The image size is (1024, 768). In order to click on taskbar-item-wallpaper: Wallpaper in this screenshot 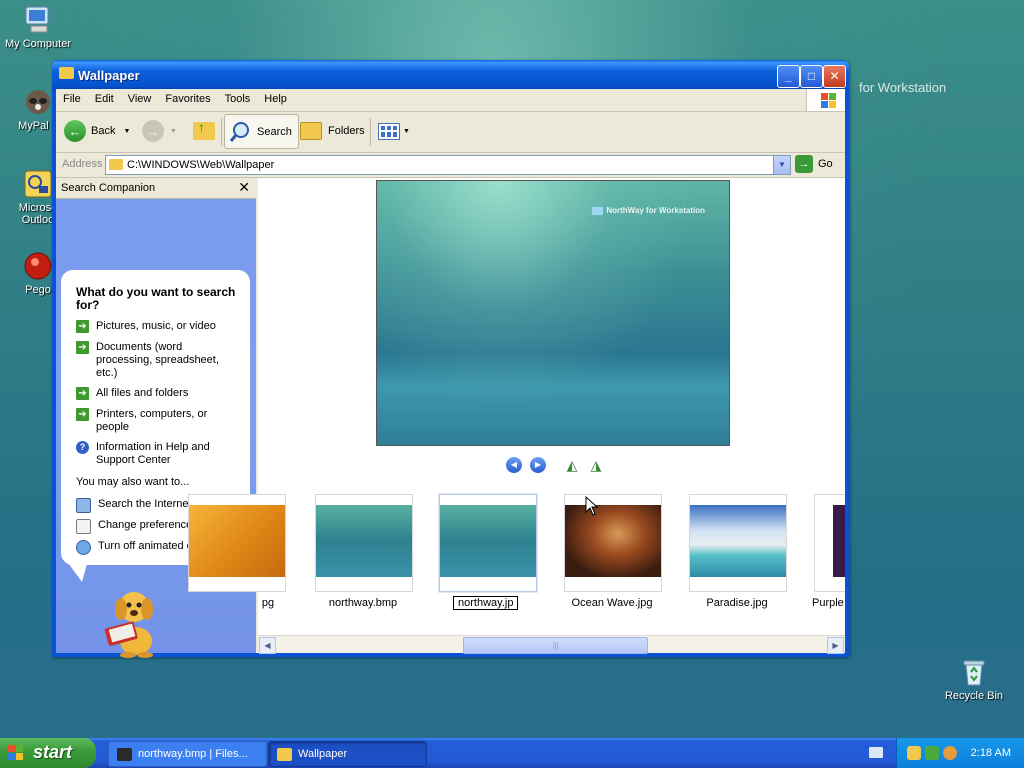, I will do `click(347, 754)`.